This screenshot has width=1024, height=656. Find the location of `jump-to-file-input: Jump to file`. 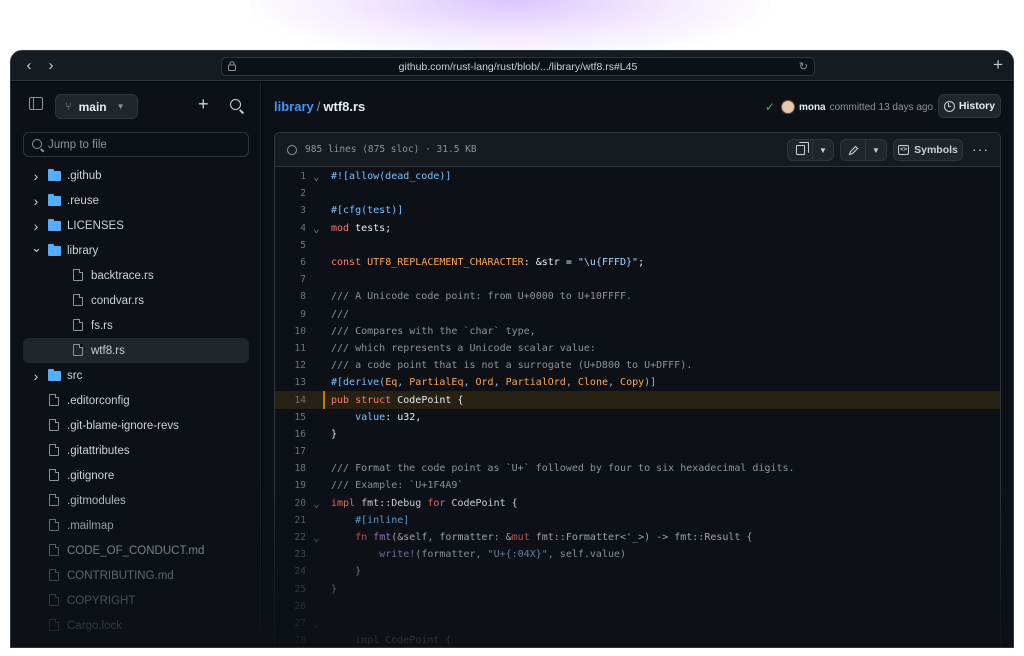

jump-to-file-input: Jump to file is located at coordinates (136, 144).